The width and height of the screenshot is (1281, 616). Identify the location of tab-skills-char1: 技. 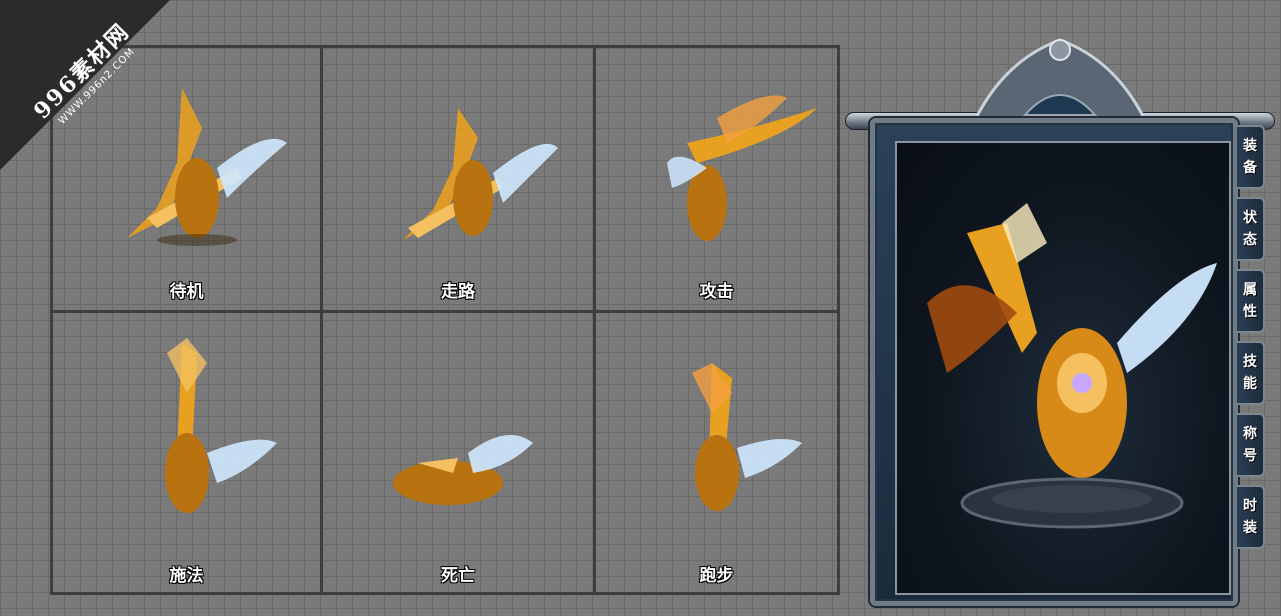
(1250, 362).